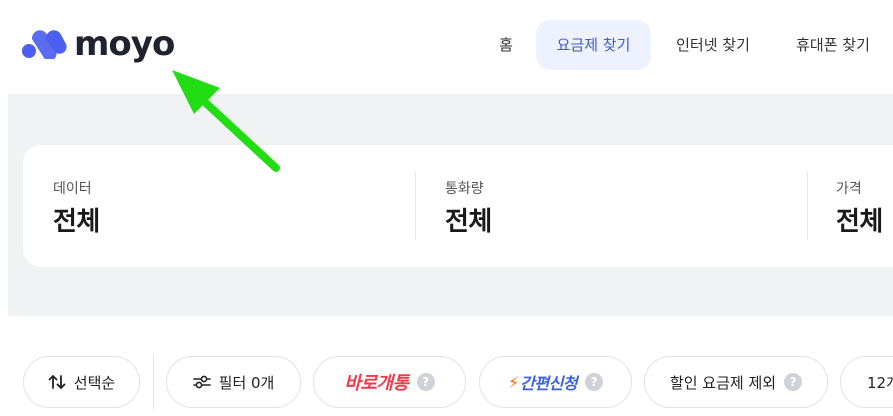 This screenshot has height=416, width=893. Describe the element at coordinates (849, 189) in the screenshot. I see `filter-price-label: 가격` at that location.